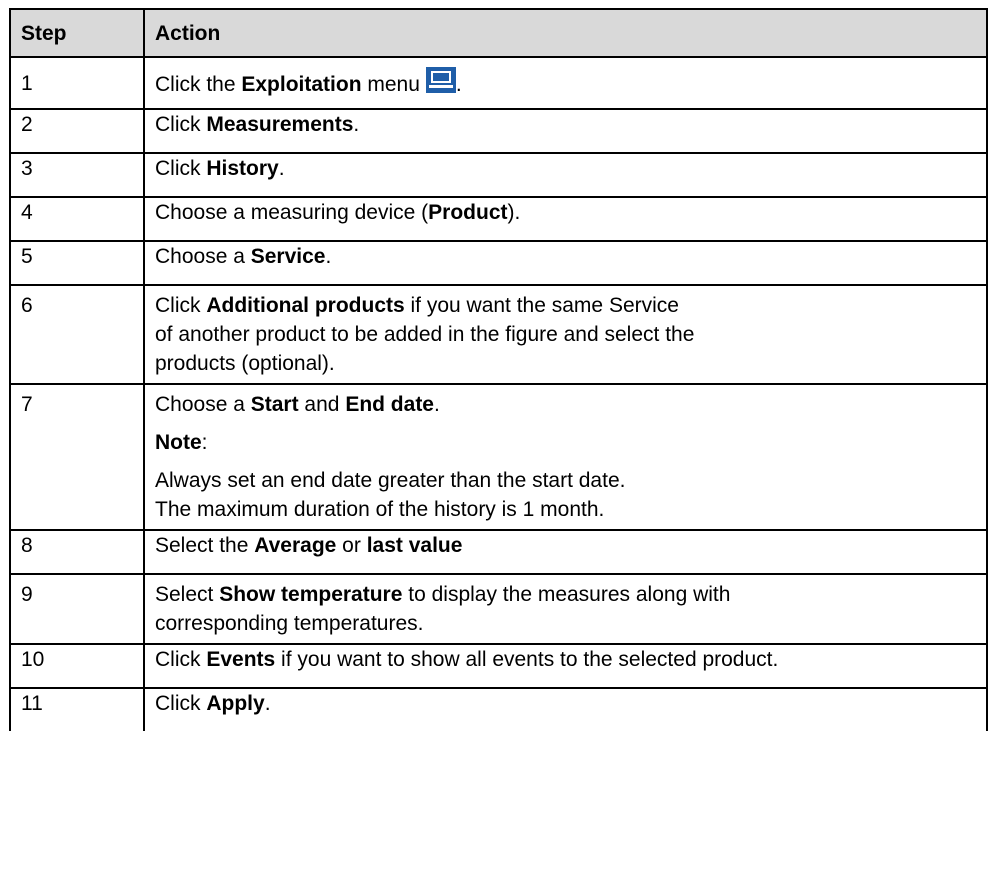  What do you see at coordinates (274, 404) in the screenshot?
I see `action-bold: Start` at bounding box center [274, 404].